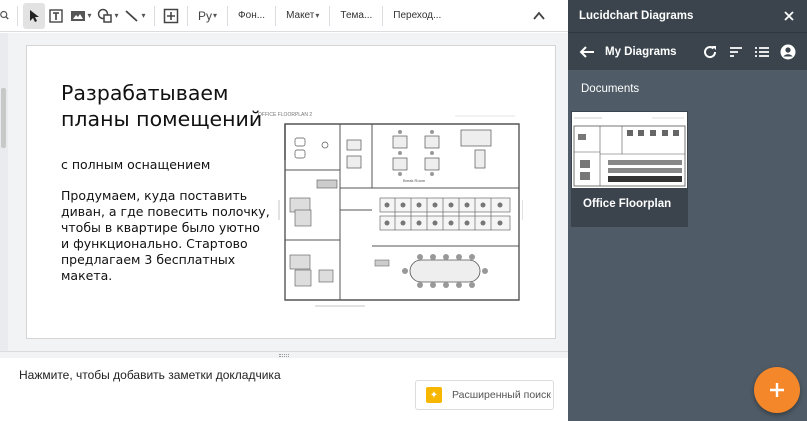  Describe the element at coordinates (6, 16) in the screenshot. I see `zoom-icon` at that location.